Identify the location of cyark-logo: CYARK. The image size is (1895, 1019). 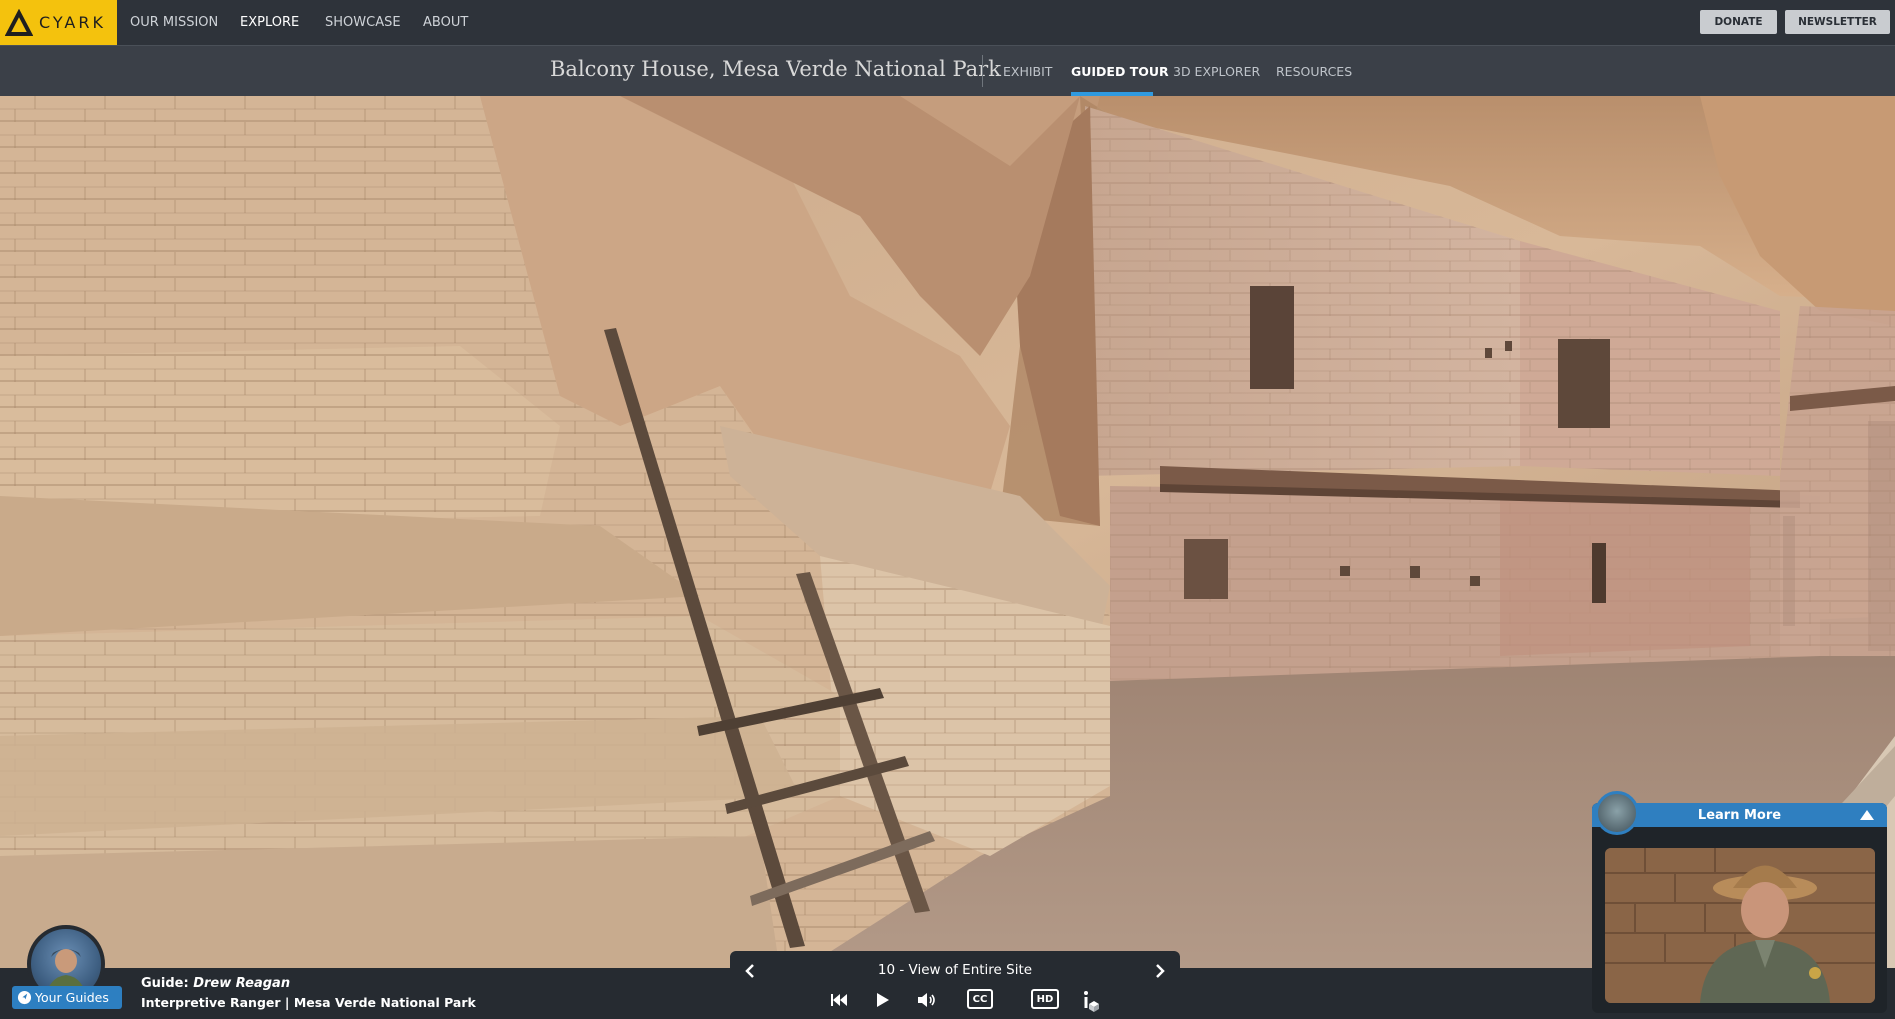
(58, 22).